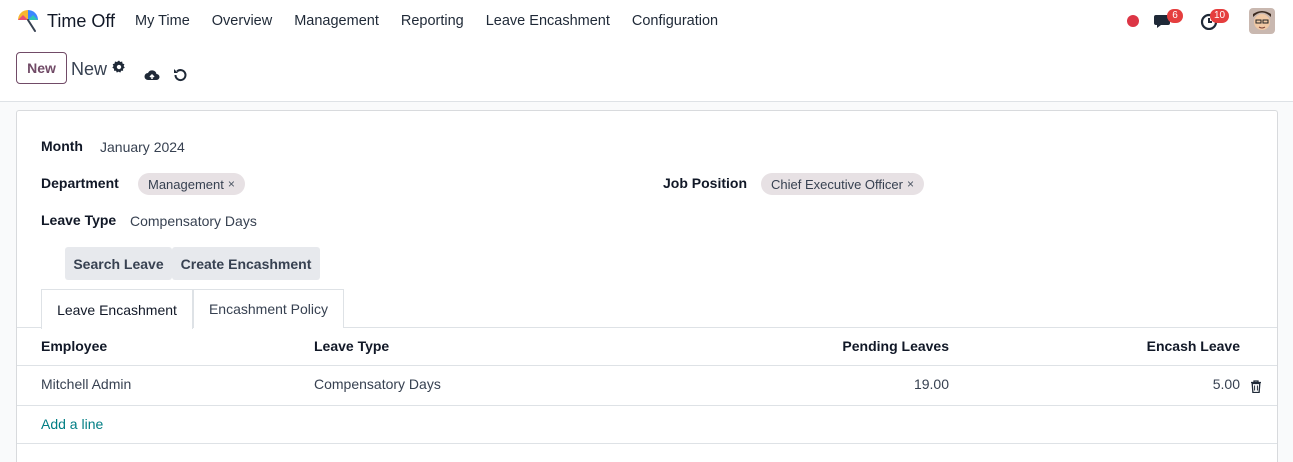  What do you see at coordinates (242, 21) in the screenshot?
I see `menu-overview: Overview` at bounding box center [242, 21].